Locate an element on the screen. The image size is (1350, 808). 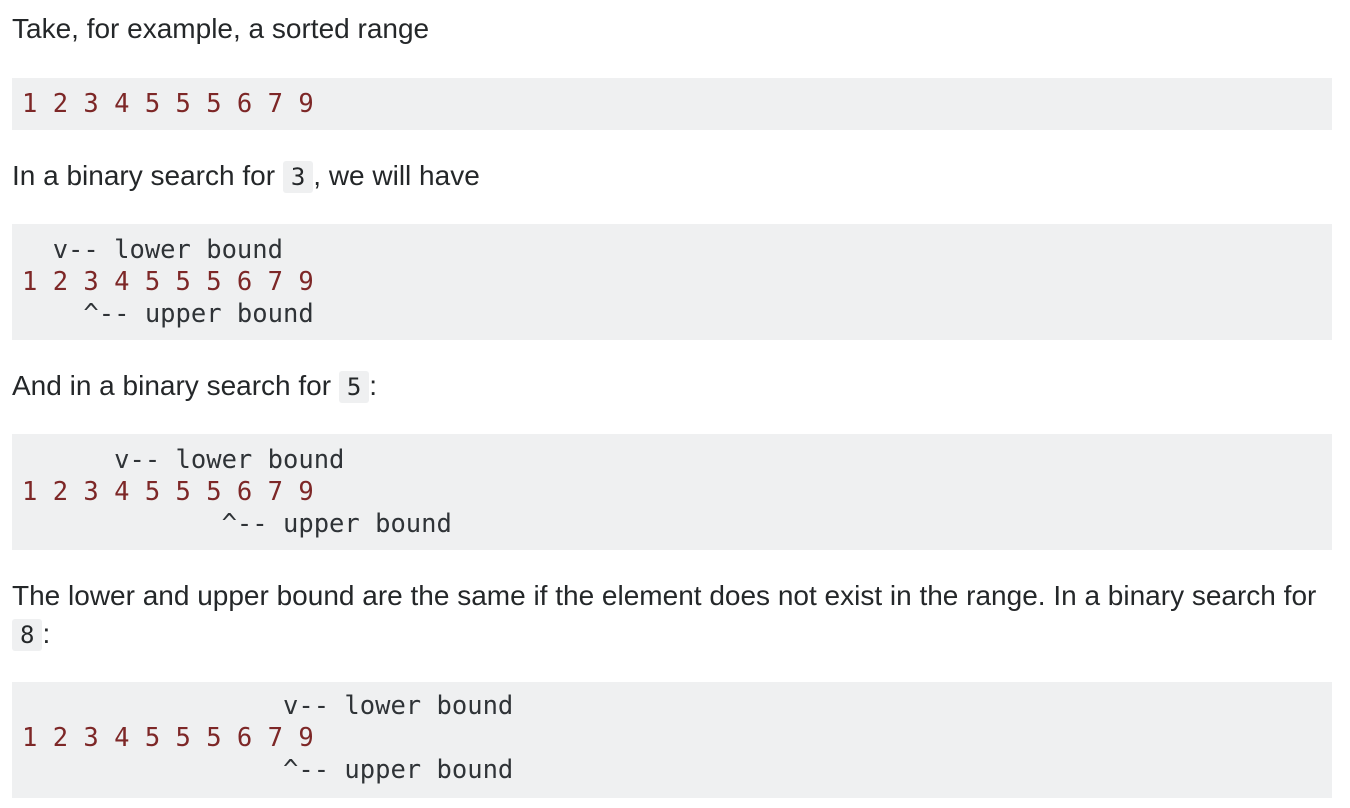
search-8-numbers-line: 1 2 3 4 5 5 5 6 7 9 is located at coordinates (168, 738).